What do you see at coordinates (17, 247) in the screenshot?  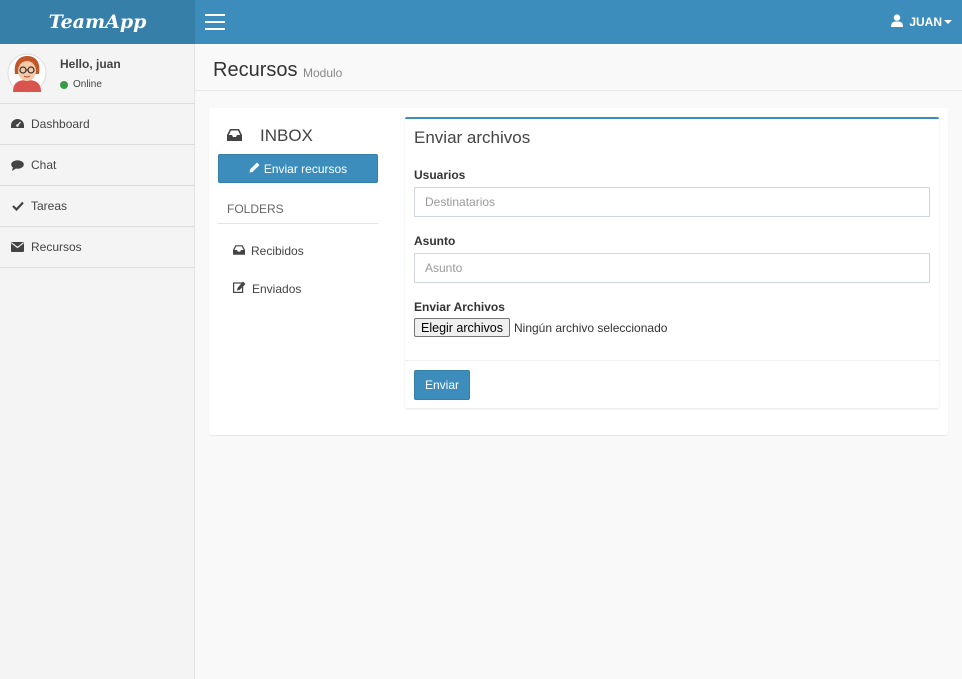 I see `envelope-icon` at bounding box center [17, 247].